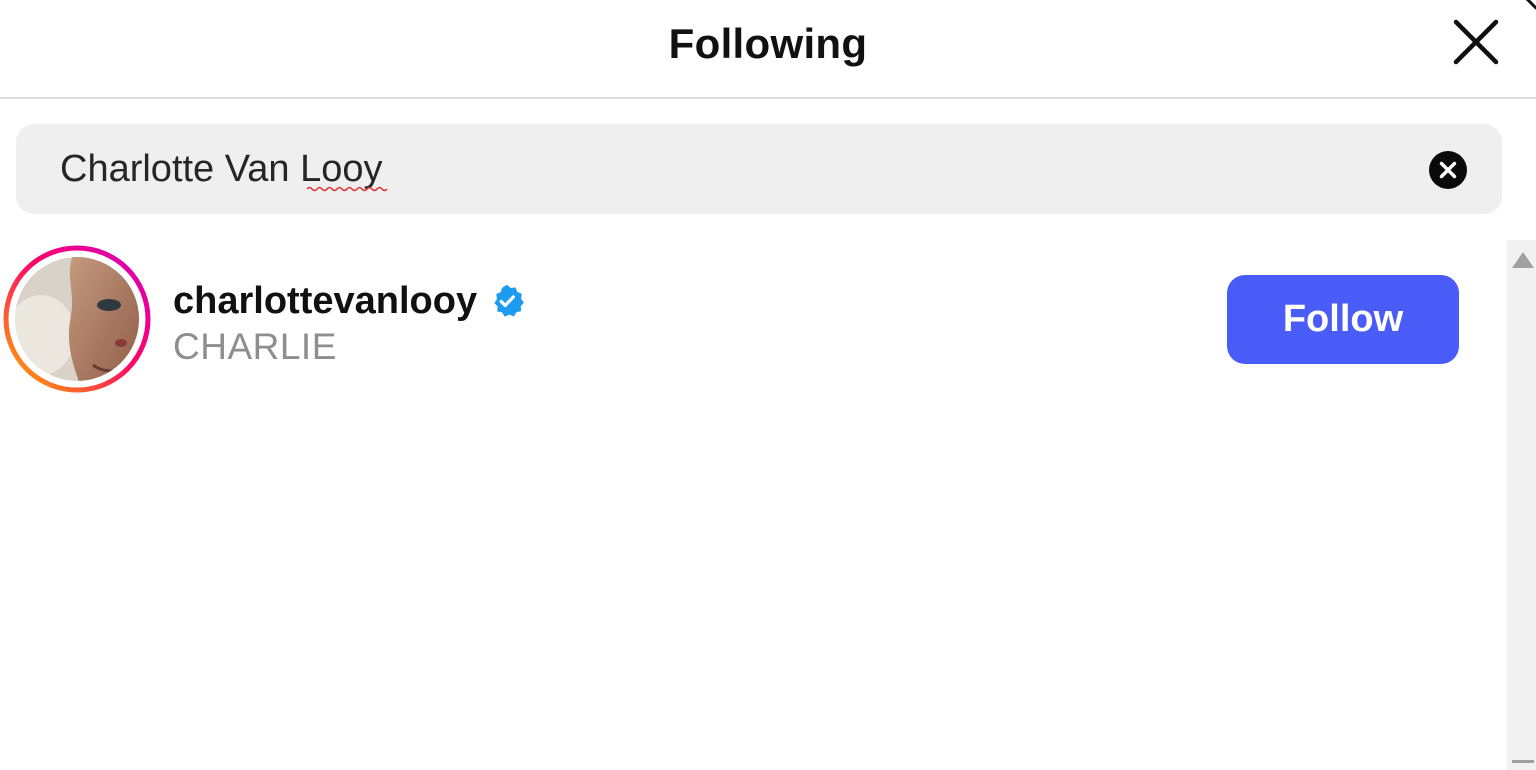  Describe the element at coordinates (77, 319) in the screenshot. I see `avatar` at that location.